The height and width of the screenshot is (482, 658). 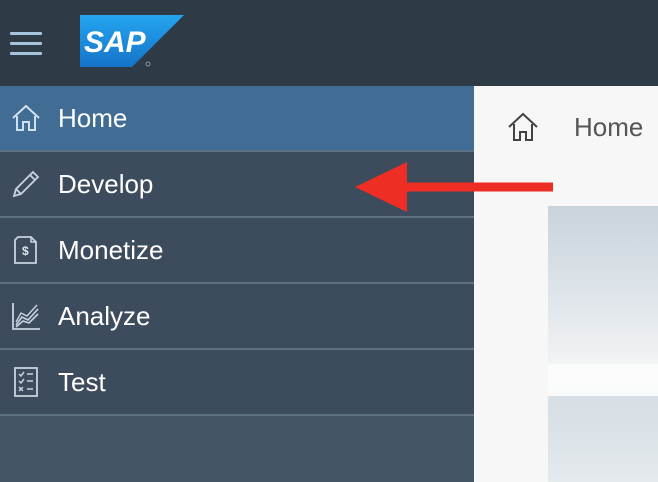 What do you see at coordinates (603, 380) in the screenshot?
I see `tile-highlight` at bounding box center [603, 380].